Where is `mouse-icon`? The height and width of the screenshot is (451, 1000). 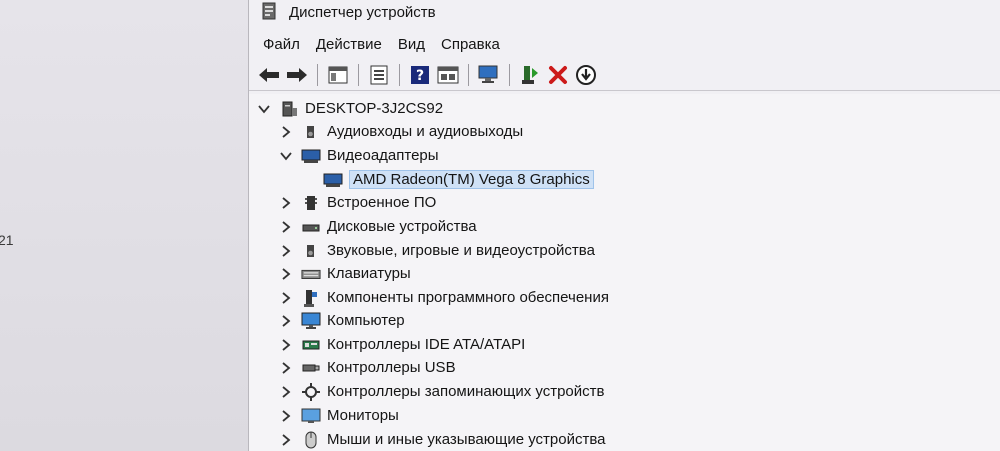 mouse-icon is located at coordinates (311, 440).